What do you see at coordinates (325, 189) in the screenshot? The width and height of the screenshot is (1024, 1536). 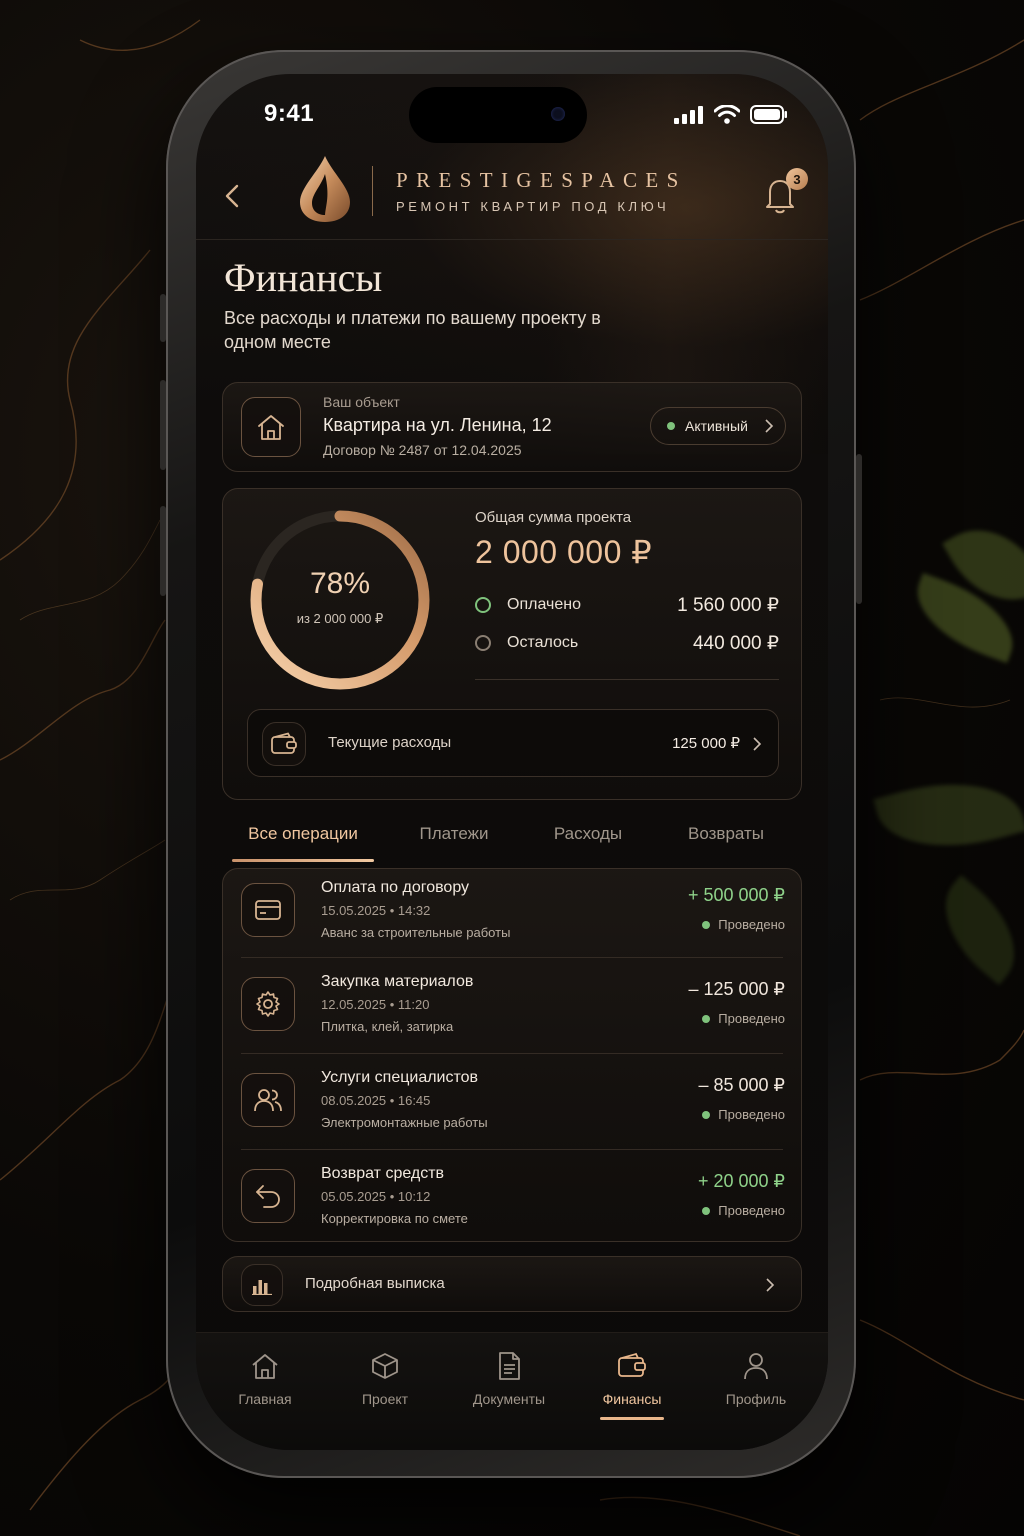 I see `drop-logo-icon` at bounding box center [325, 189].